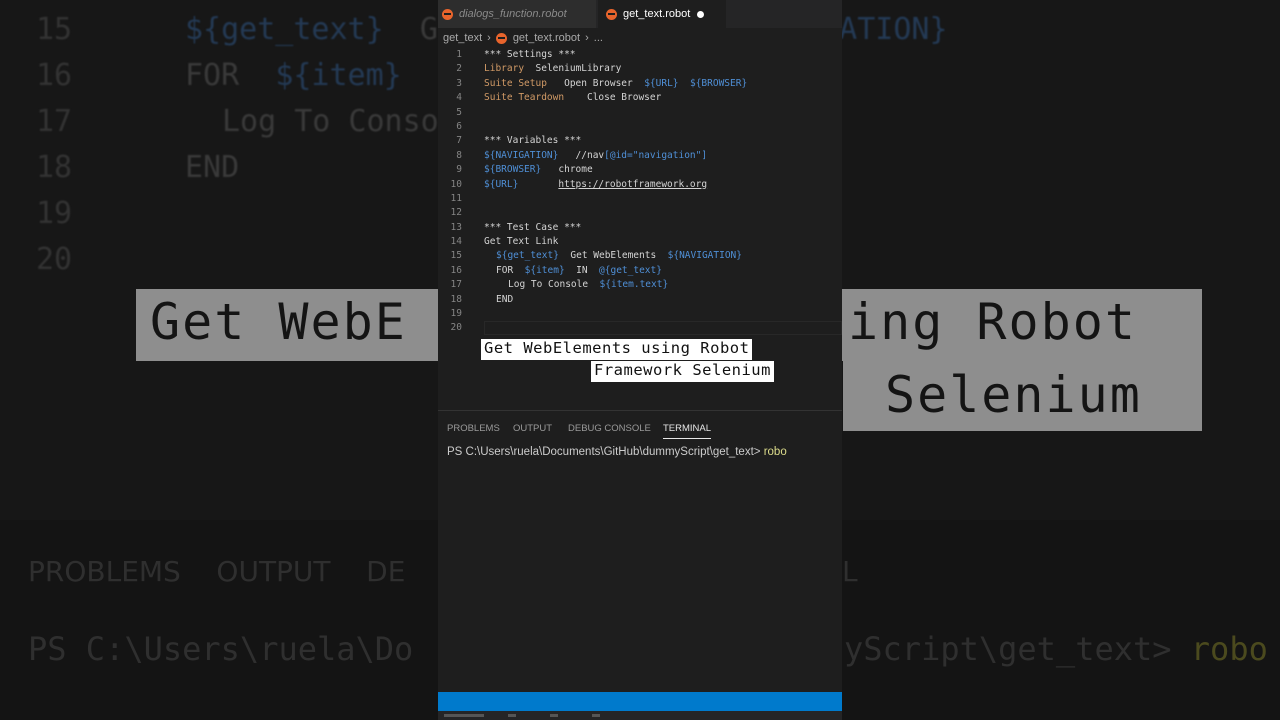 This screenshot has height=720, width=1280. What do you see at coordinates (54, 213) in the screenshot?
I see `bg-line-number: 19` at bounding box center [54, 213].